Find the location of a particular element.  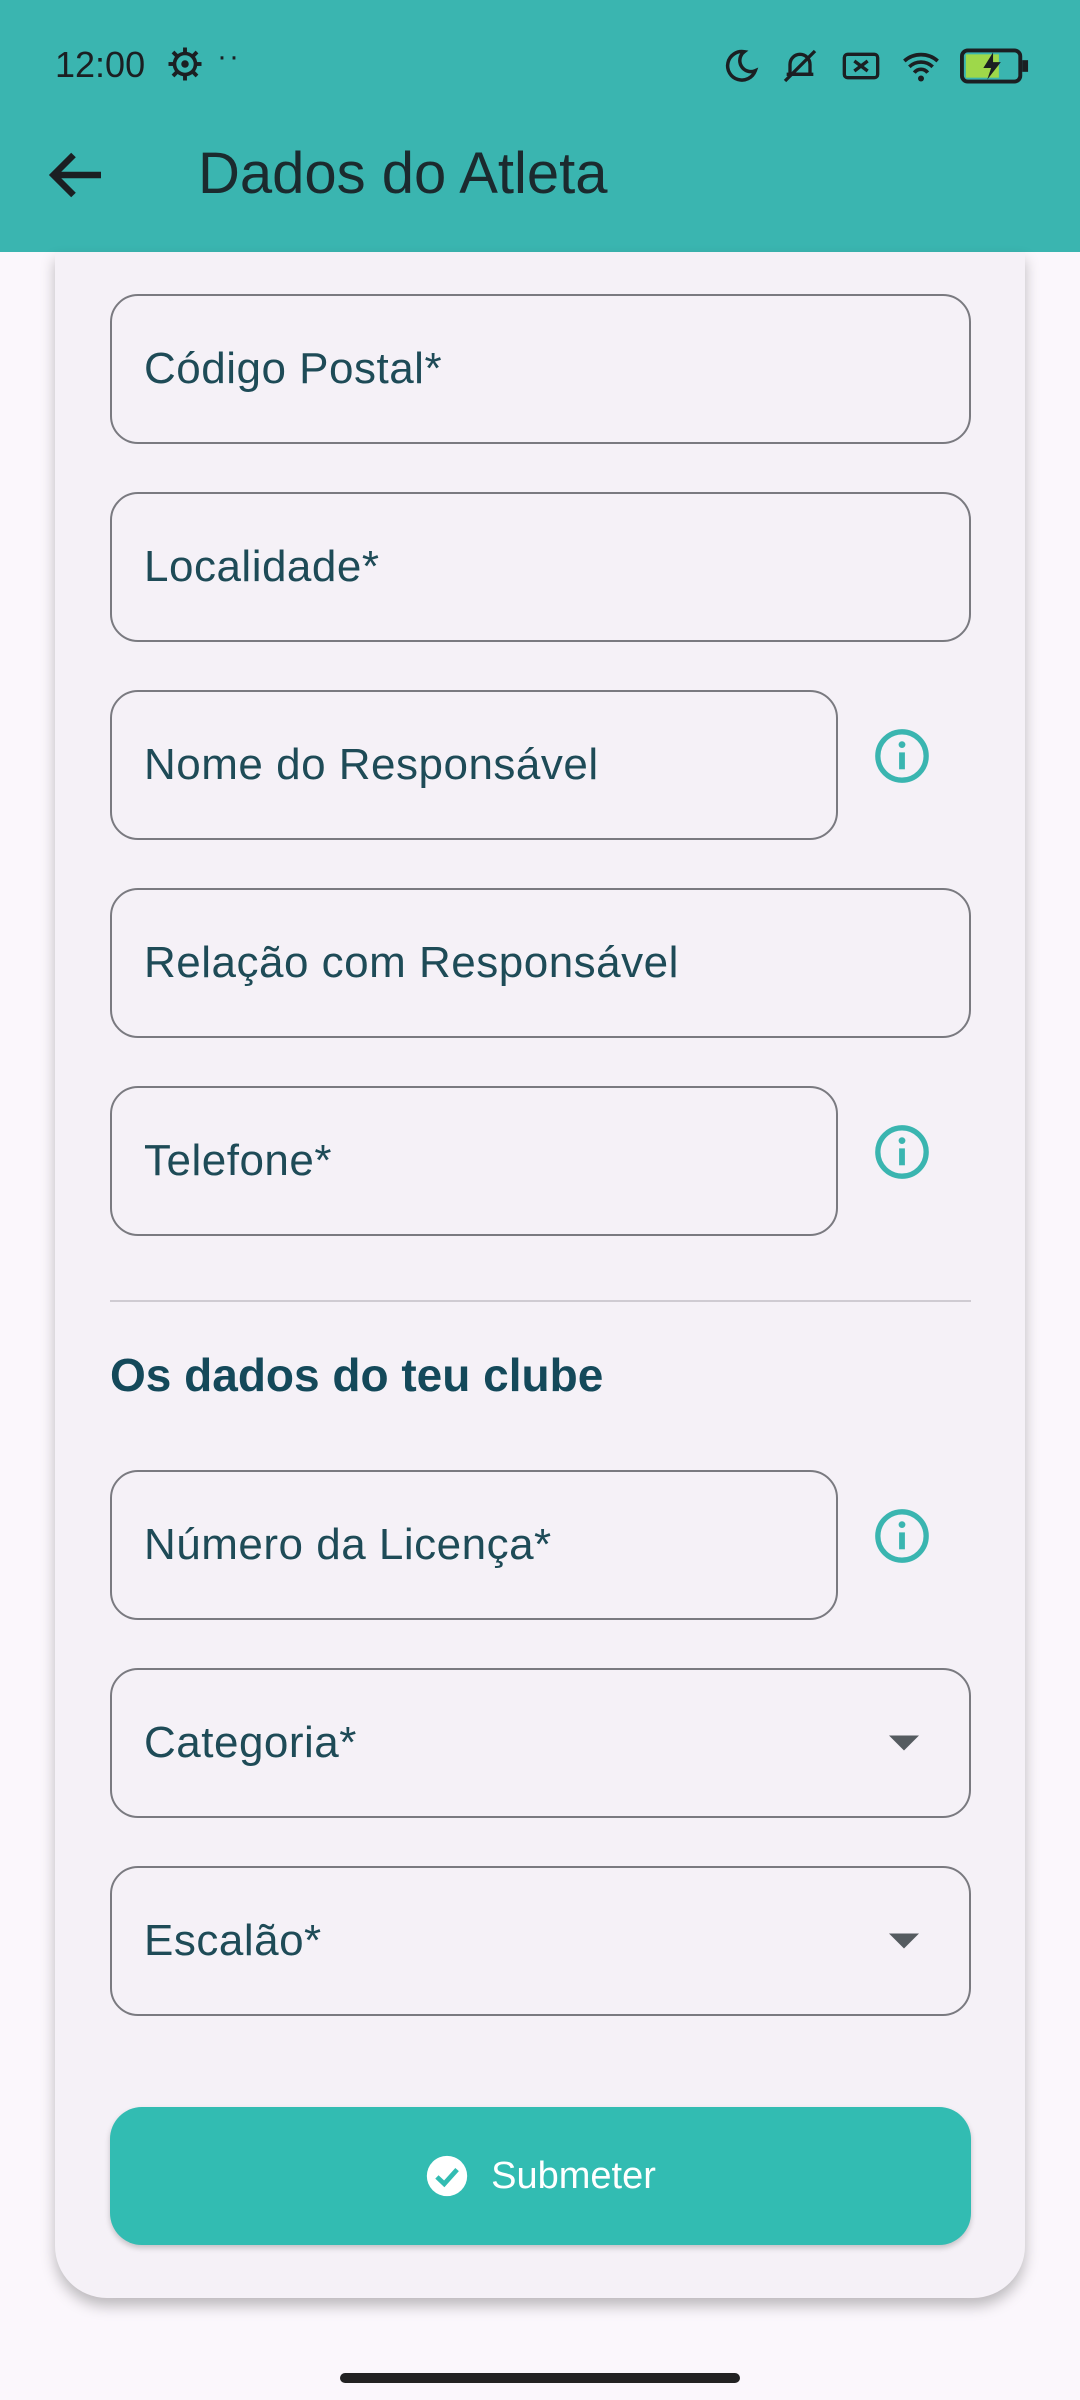

back-arrow-icon is located at coordinates (76, 175).